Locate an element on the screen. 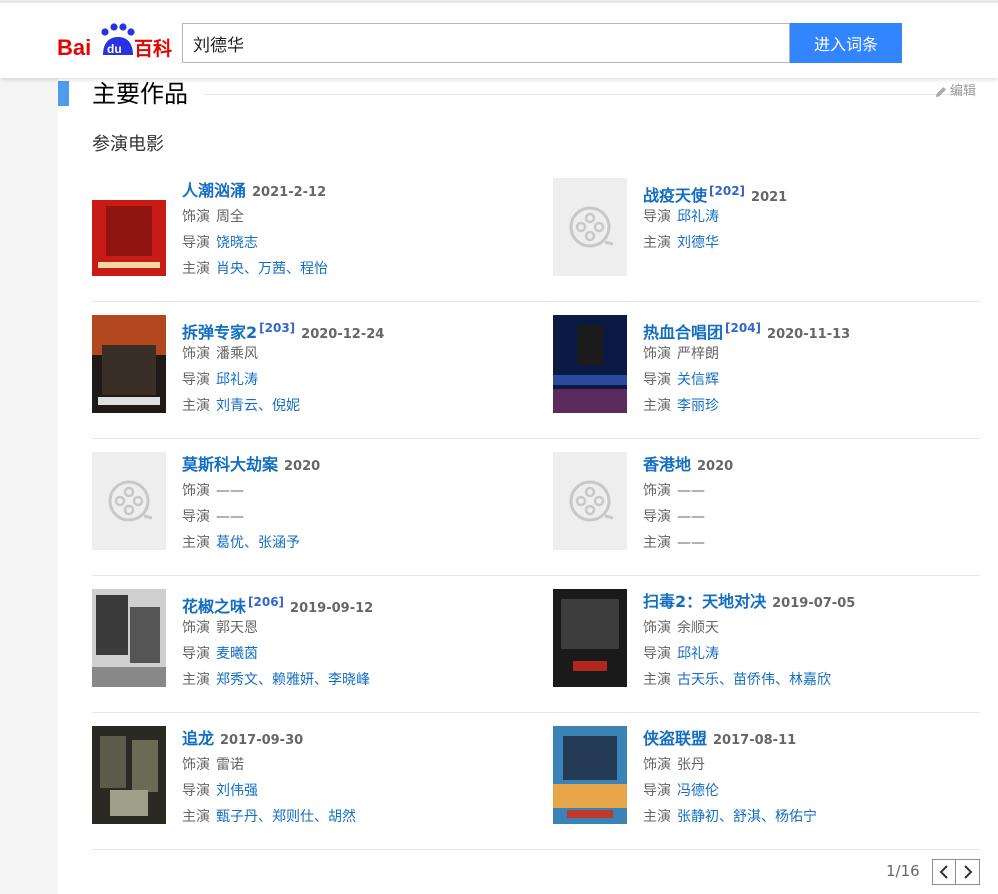 The height and width of the screenshot is (894, 998). citation-link: [202] is located at coordinates (727, 191).